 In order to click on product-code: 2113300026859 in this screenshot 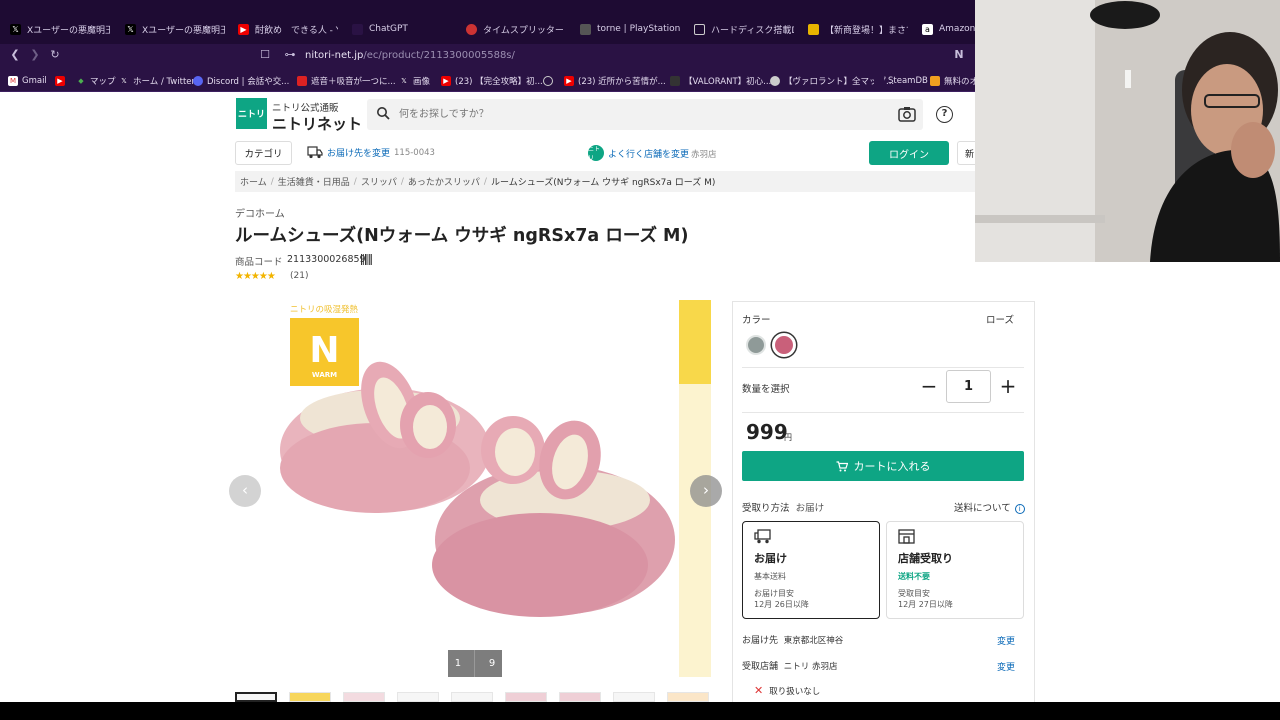, I will do `click(326, 259)`.